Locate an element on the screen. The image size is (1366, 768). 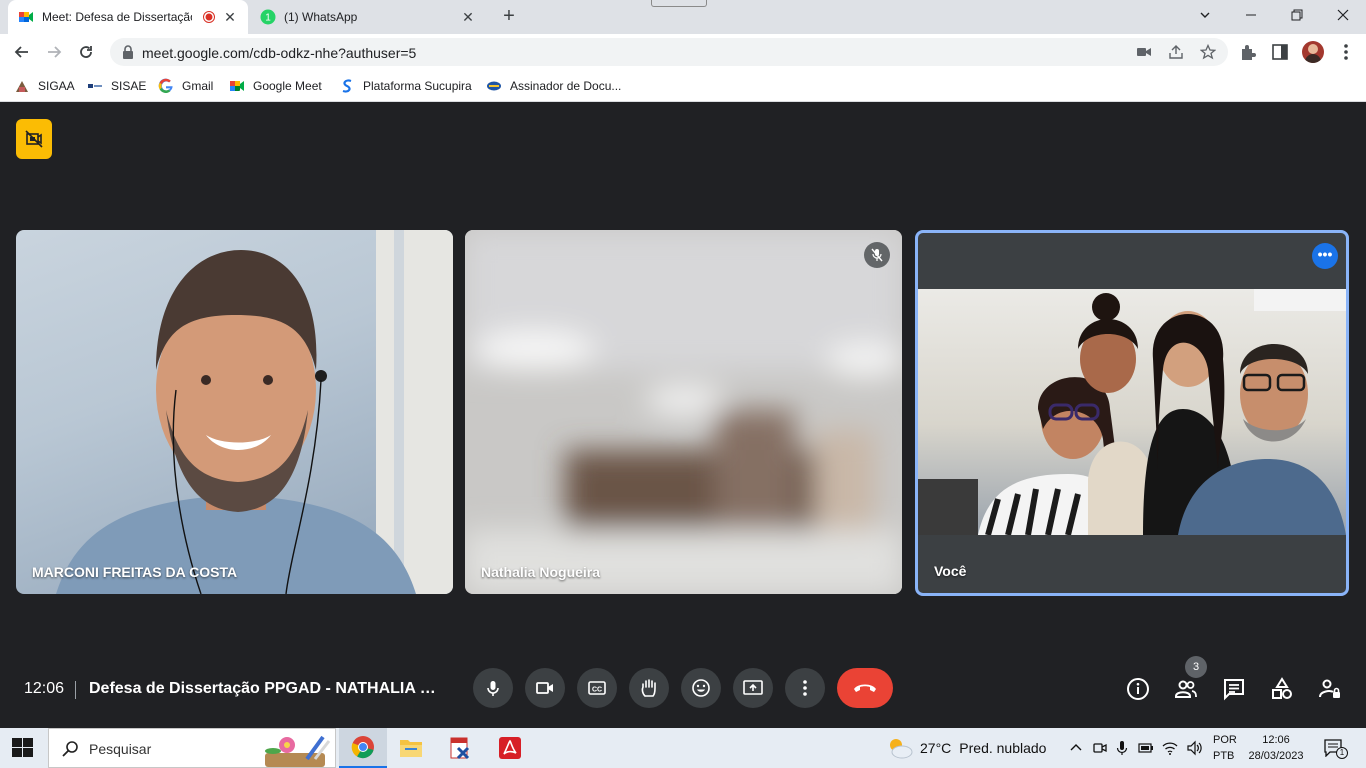
battery-icon is located at coordinates (1146, 748).